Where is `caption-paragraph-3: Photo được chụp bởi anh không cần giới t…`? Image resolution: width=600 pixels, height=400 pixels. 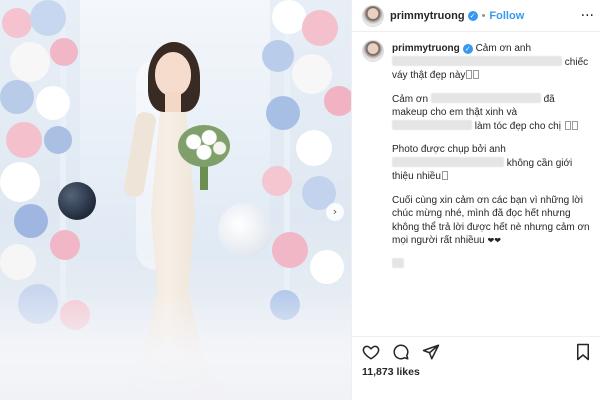
caption-paragraph-3: Photo được chụp bởi anh không cần giới t… is located at coordinates (491, 163).